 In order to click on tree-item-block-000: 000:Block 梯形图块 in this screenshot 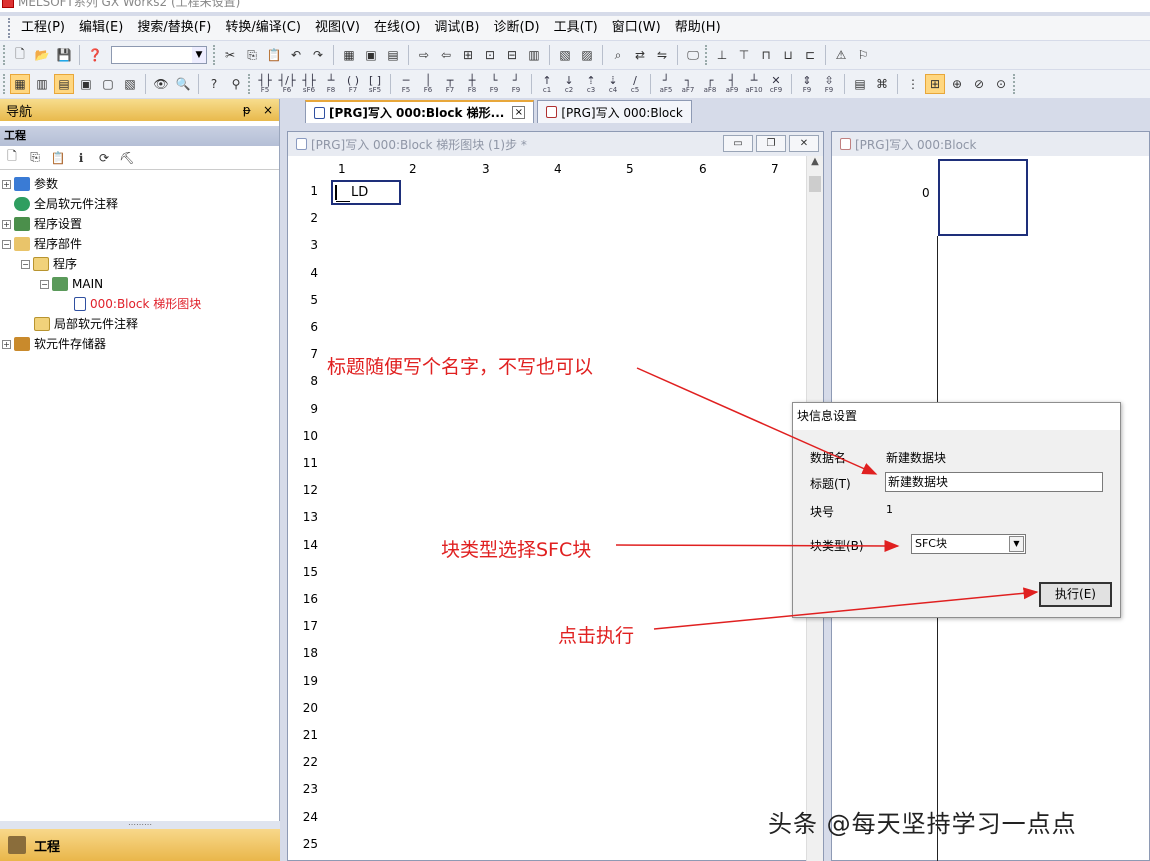, I will do `click(137, 304)`.